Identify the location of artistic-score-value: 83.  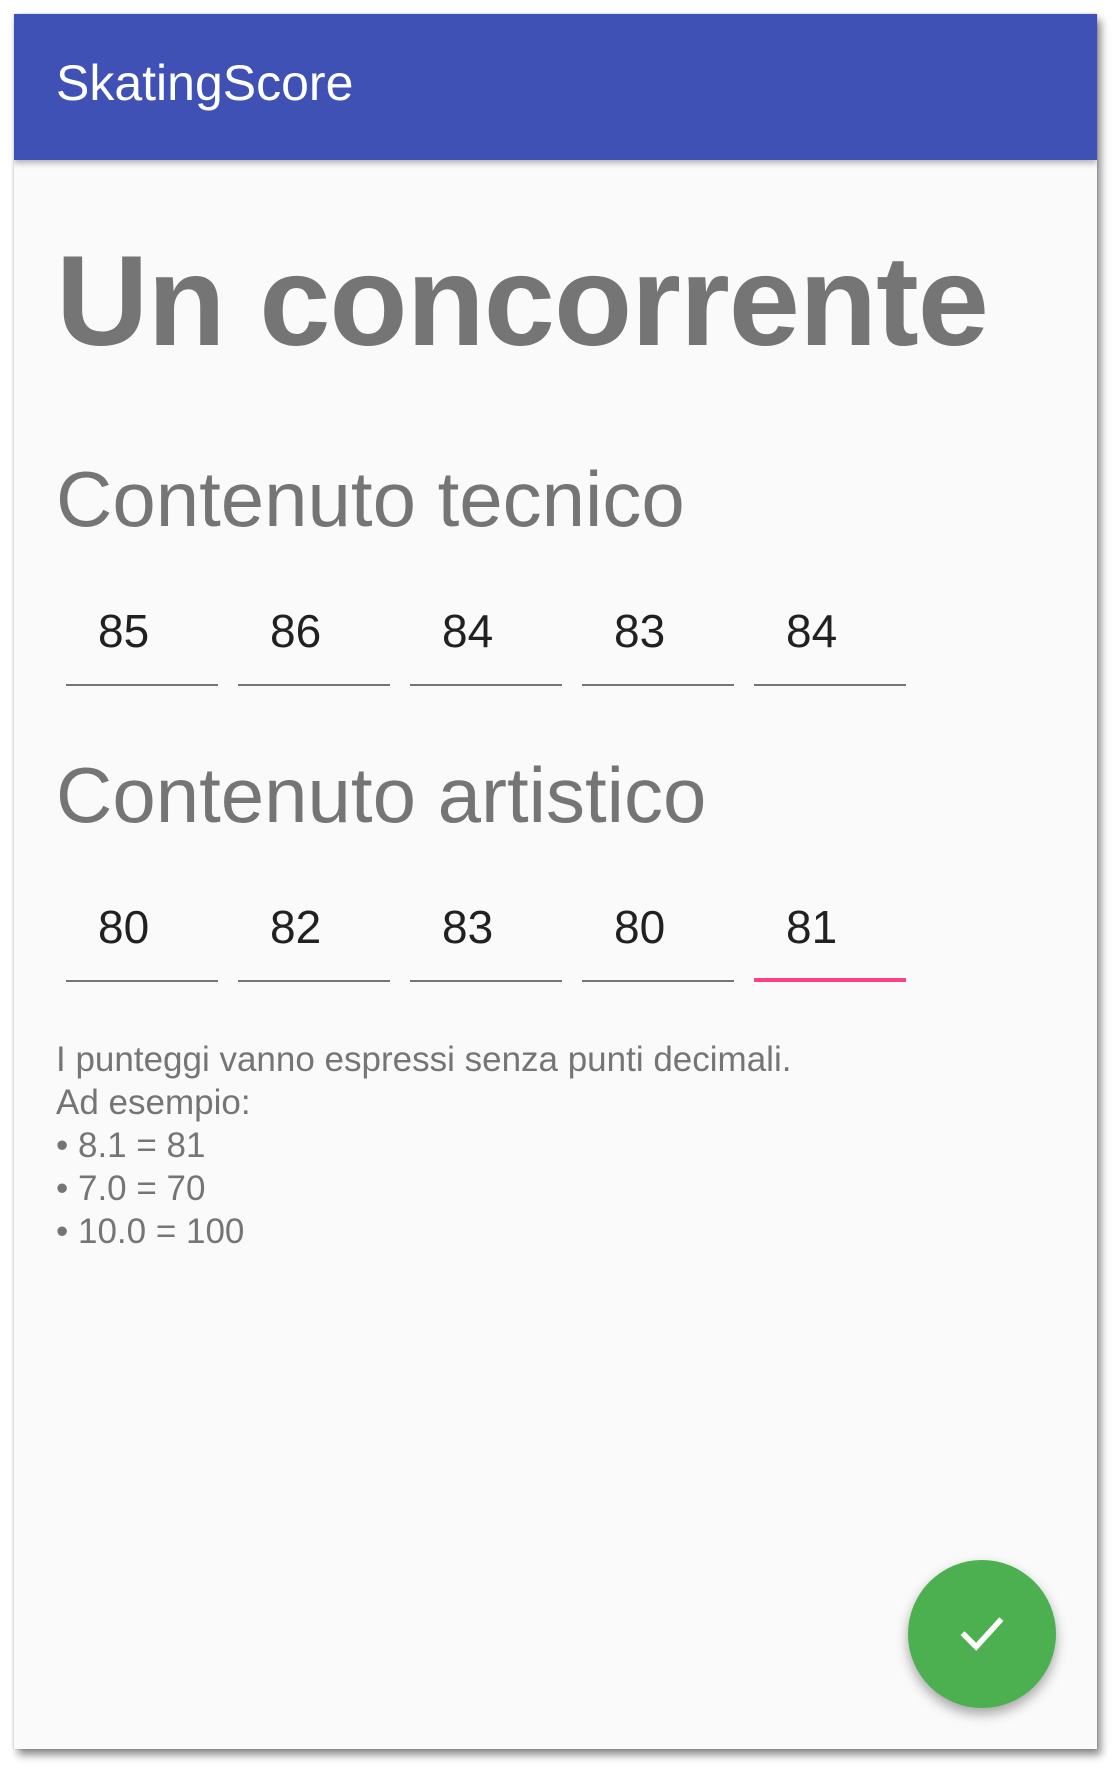
(468, 927).